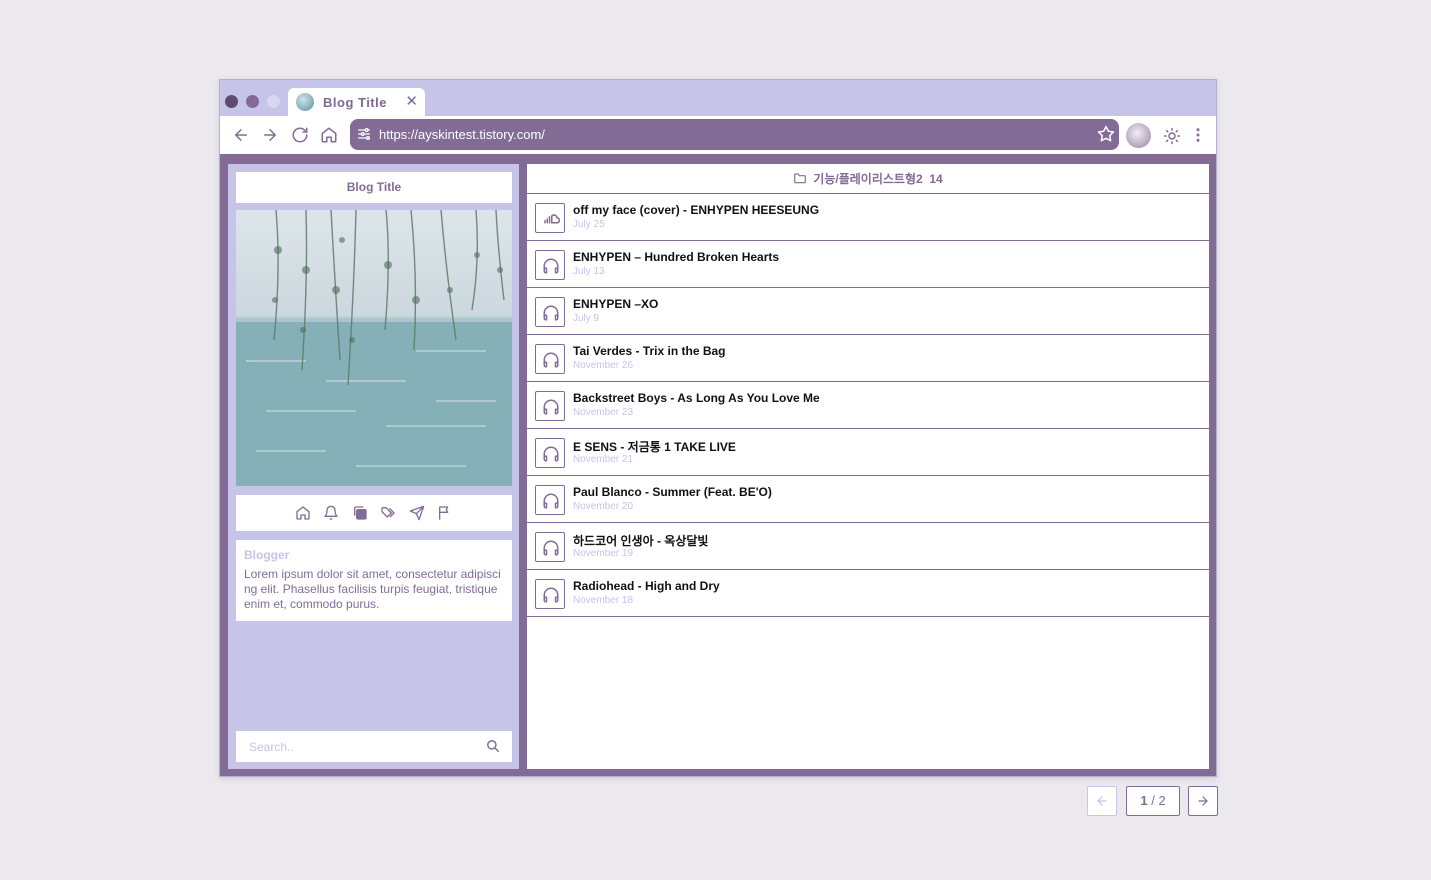 This screenshot has width=1431, height=880. What do you see at coordinates (1106, 134) in the screenshot?
I see `bookmark-star-icon` at bounding box center [1106, 134].